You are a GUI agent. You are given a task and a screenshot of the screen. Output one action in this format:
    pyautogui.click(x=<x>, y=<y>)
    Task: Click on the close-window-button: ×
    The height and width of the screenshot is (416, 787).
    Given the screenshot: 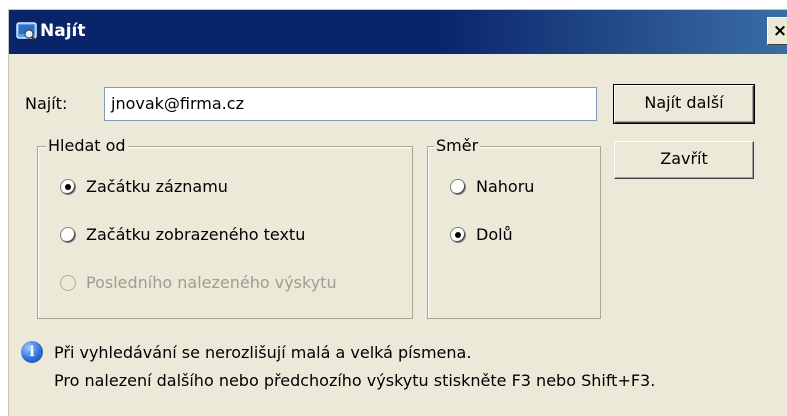 What is the action you would take?
    pyautogui.click(x=777, y=31)
    